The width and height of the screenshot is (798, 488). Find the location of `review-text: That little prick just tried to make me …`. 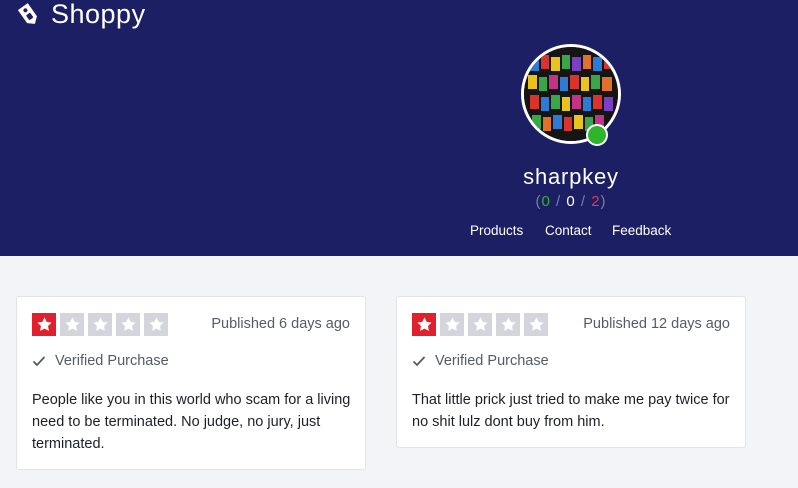

review-text: That little prick just tried to make me … is located at coordinates (571, 411).